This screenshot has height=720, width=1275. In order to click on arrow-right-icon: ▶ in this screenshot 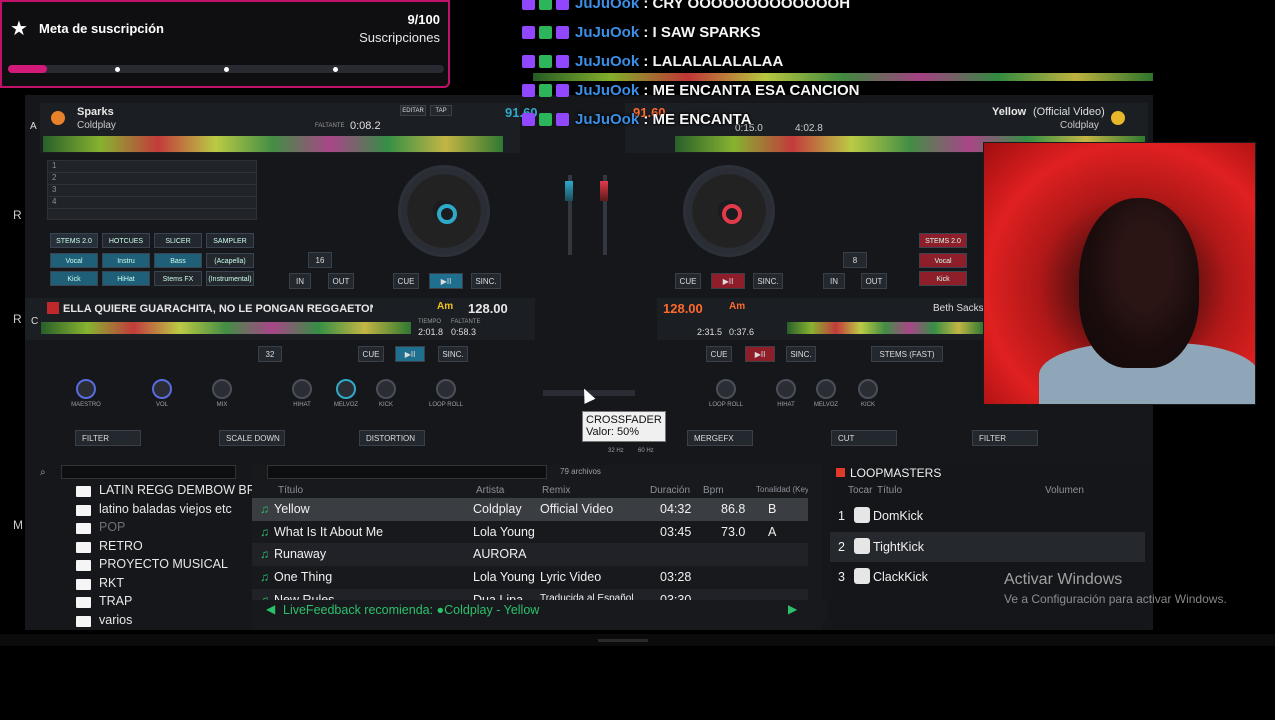, I will do `click(792, 609)`.